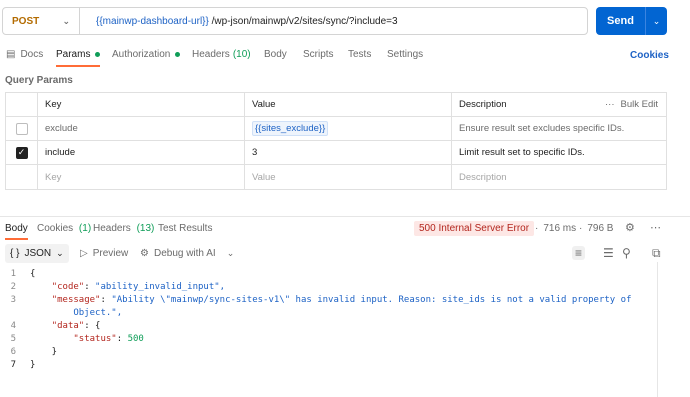 The height and width of the screenshot is (397, 690). What do you see at coordinates (145, 228) in the screenshot?
I see `response-tab-headers-count: (13)` at bounding box center [145, 228].